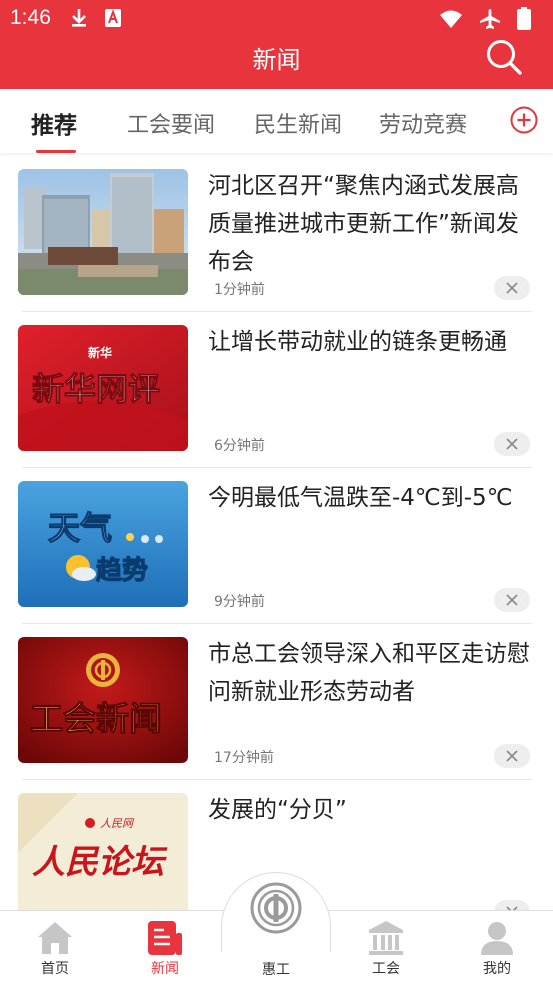 Image resolution: width=553 pixels, height=984 pixels. What do you see at coordinates (113, 18) in the screenshot?
I see `app-notification-icon` at bounding box center [113, 18].